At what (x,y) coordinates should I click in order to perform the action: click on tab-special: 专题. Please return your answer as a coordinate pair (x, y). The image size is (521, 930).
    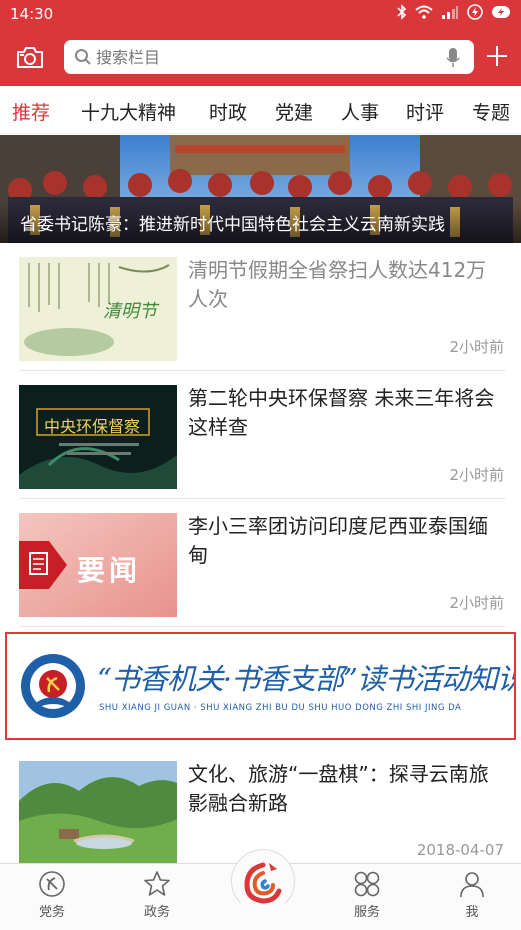
    Looking at the image, I should click on (491, 111).